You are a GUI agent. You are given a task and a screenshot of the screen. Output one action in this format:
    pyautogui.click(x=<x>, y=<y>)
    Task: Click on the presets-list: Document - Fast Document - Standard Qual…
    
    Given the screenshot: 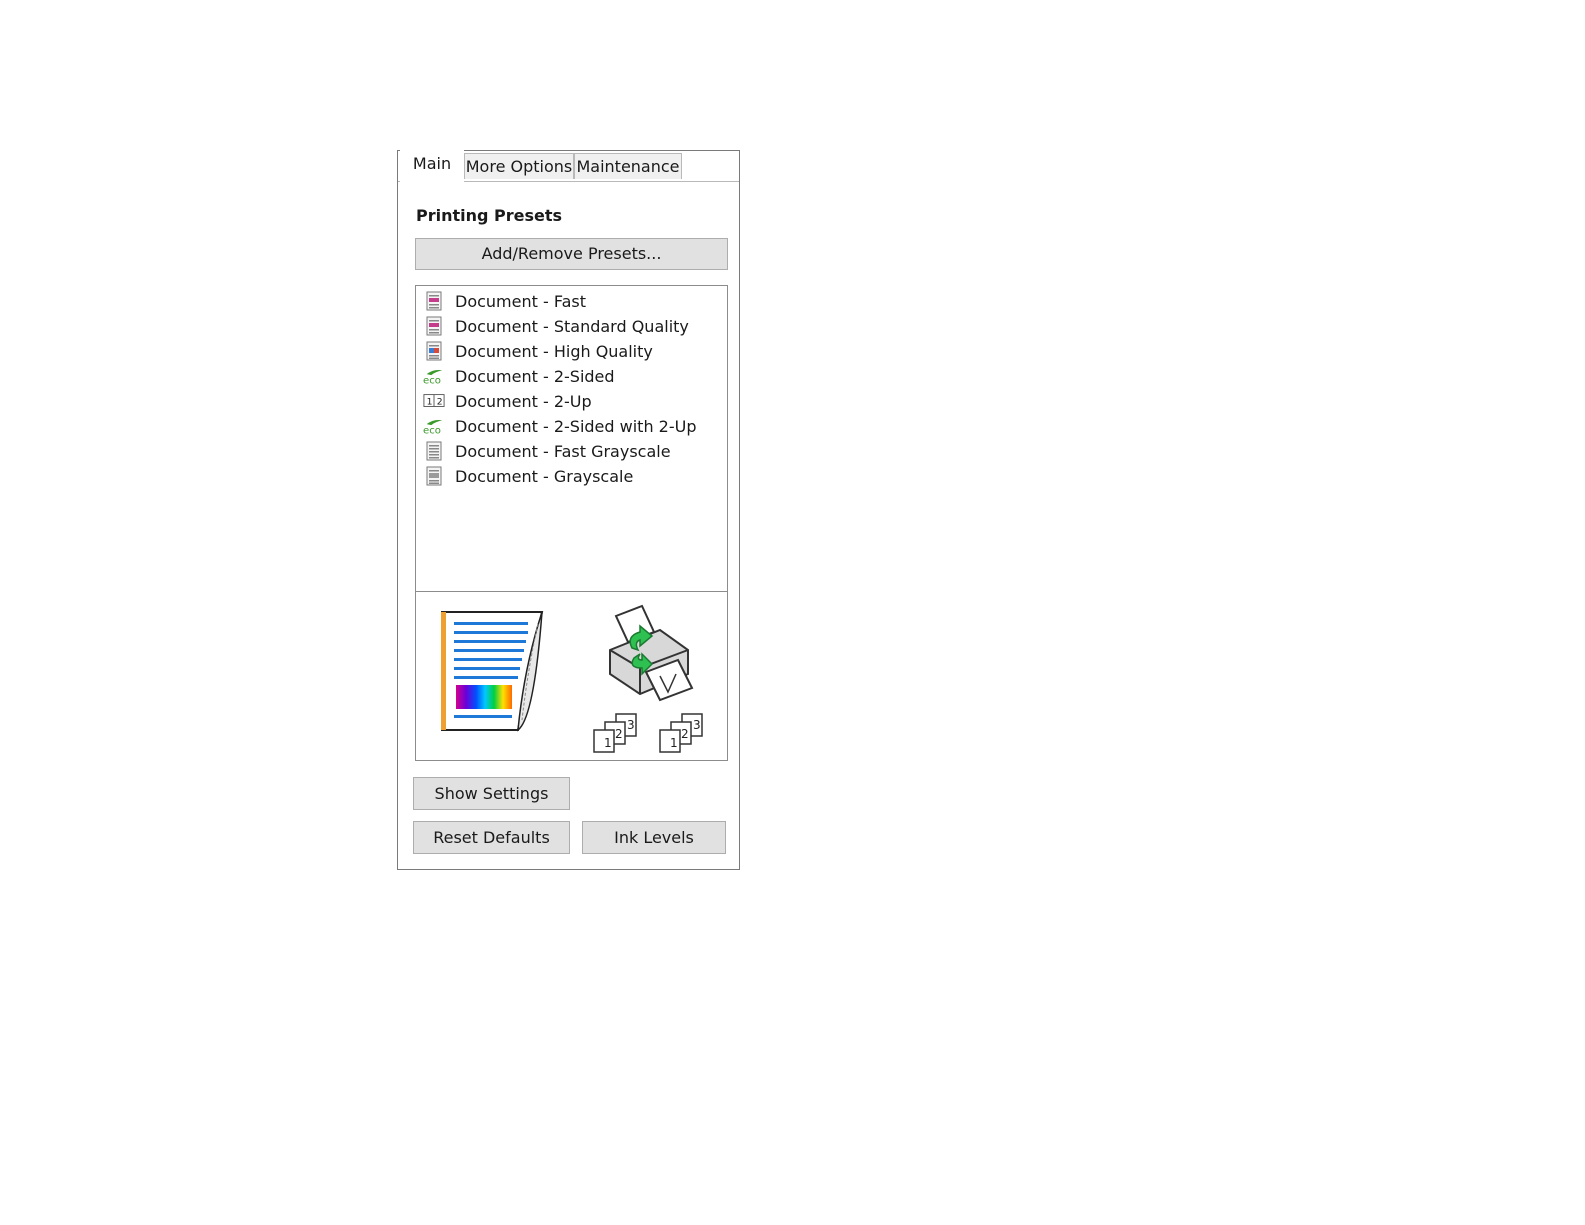 What is the action you would take?
    pyautogui.click(x=571, y=438)
    